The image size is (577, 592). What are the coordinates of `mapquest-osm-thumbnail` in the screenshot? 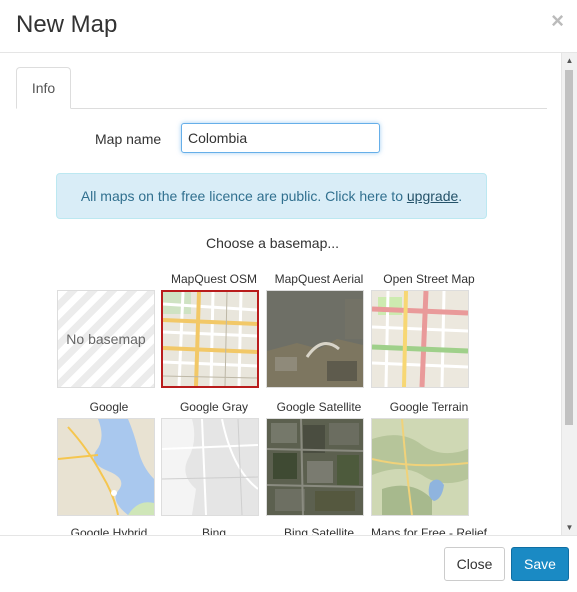 It's located at (210, 339).